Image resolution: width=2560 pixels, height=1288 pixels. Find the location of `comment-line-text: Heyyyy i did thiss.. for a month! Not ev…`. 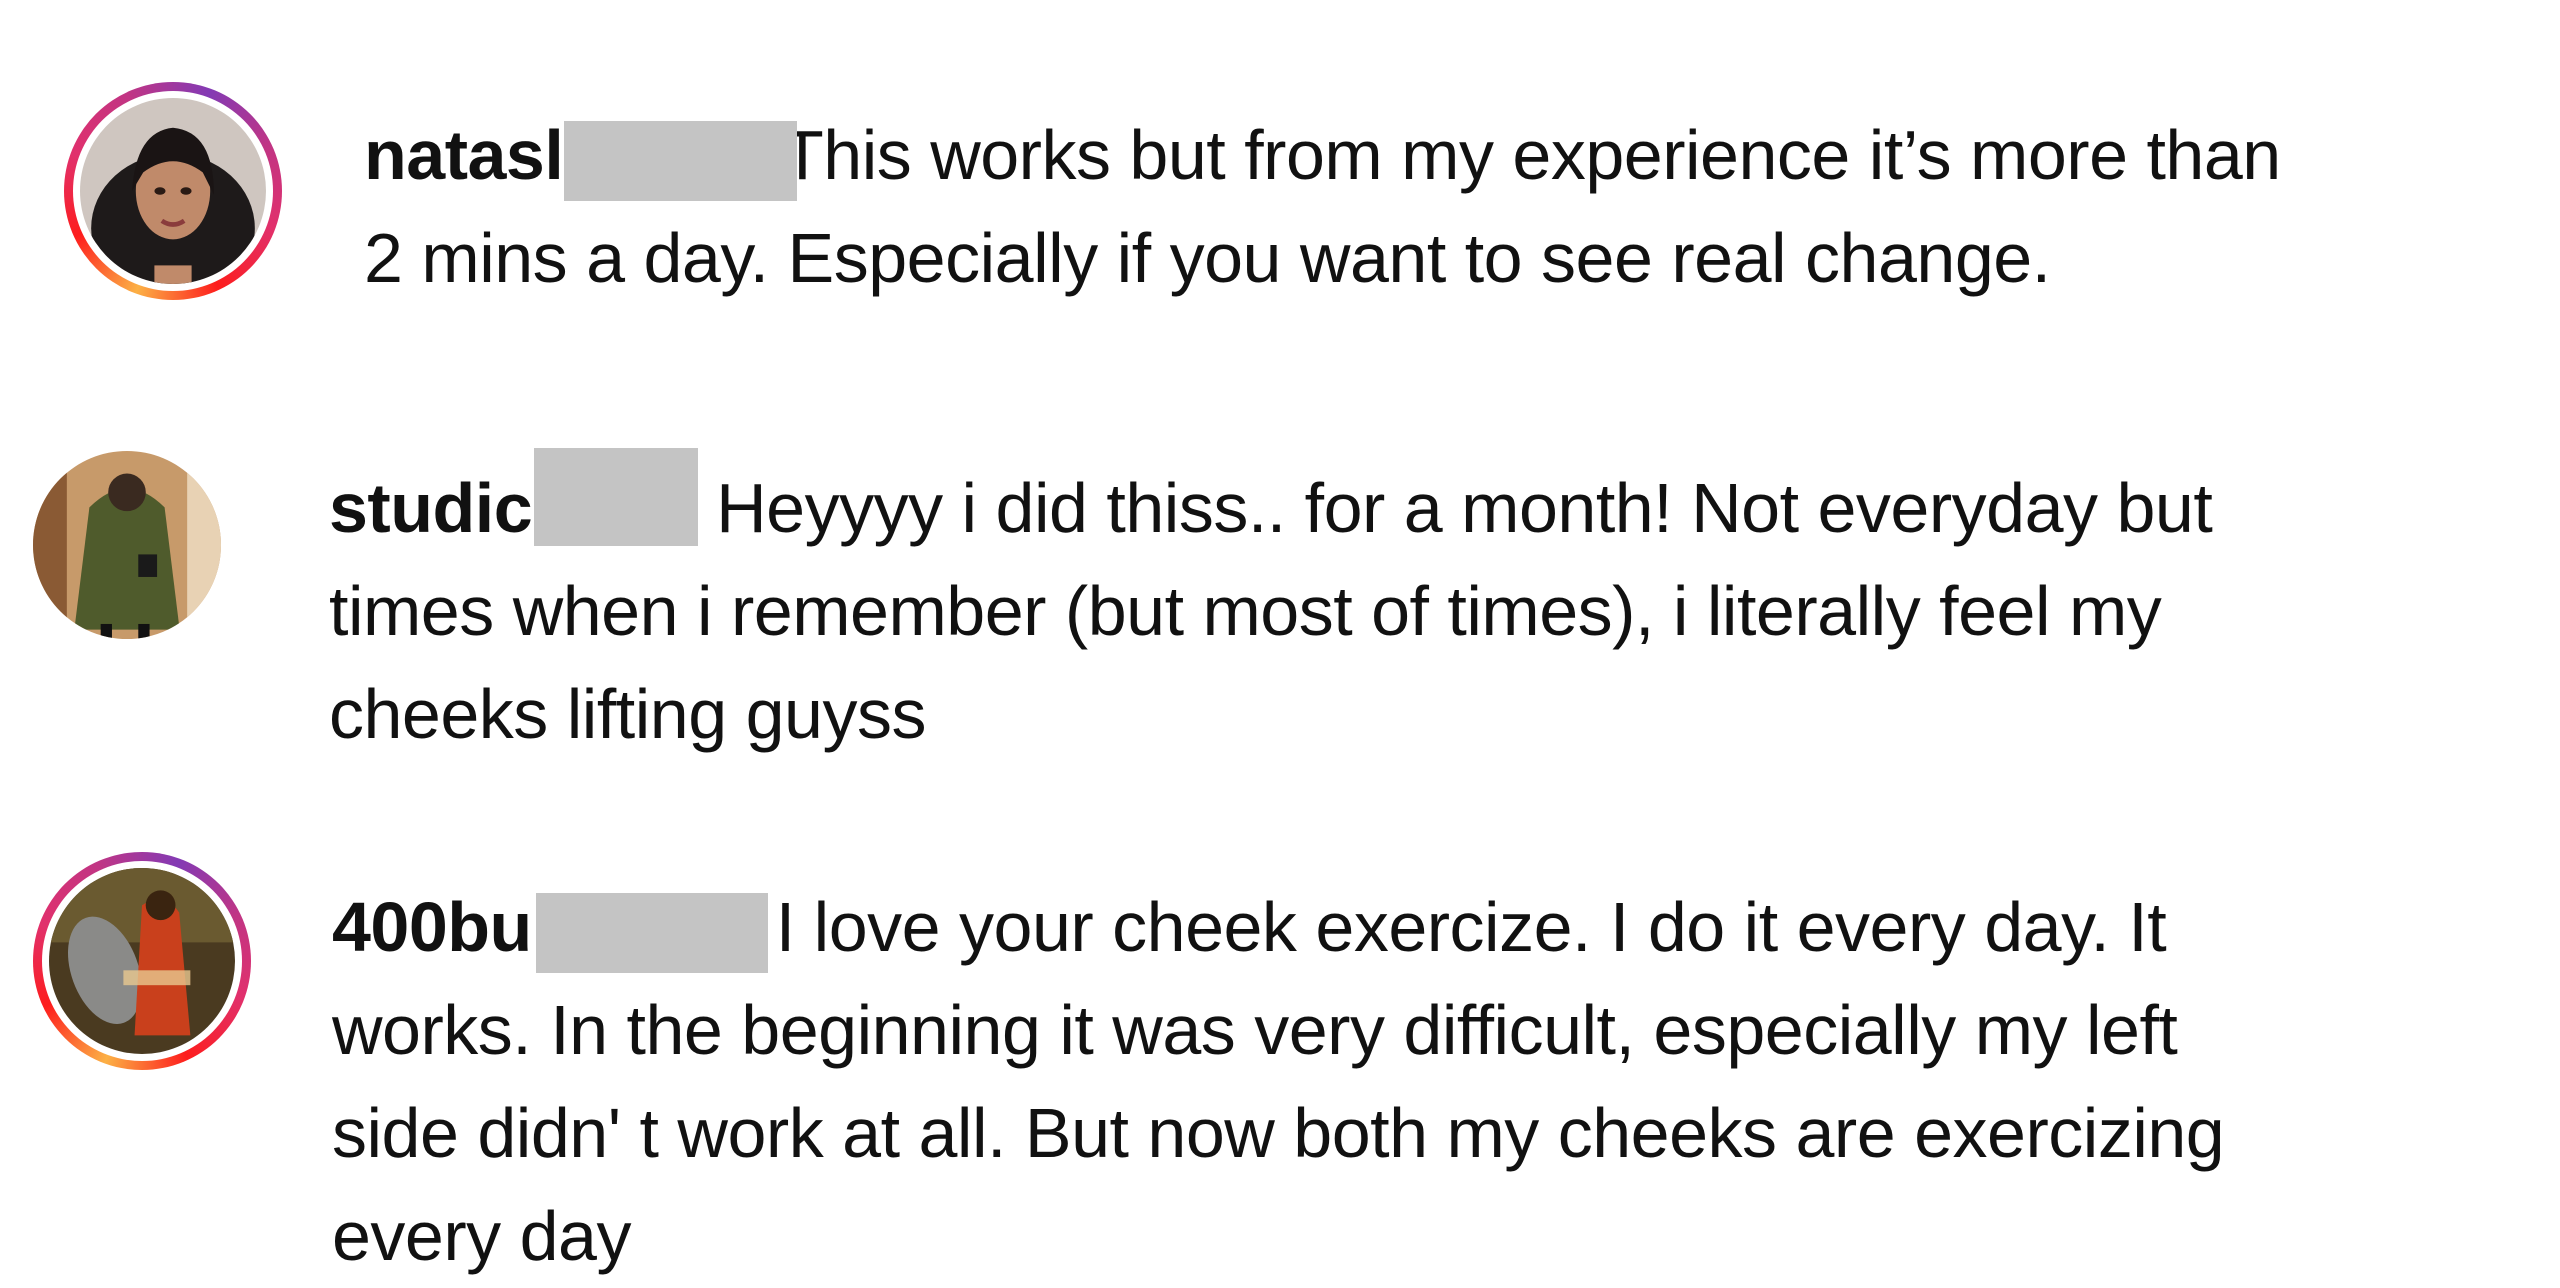

comment-line-text: Heyyyy i did thiss.. for a month! Not ev… is located at coordinates (1464, 508).